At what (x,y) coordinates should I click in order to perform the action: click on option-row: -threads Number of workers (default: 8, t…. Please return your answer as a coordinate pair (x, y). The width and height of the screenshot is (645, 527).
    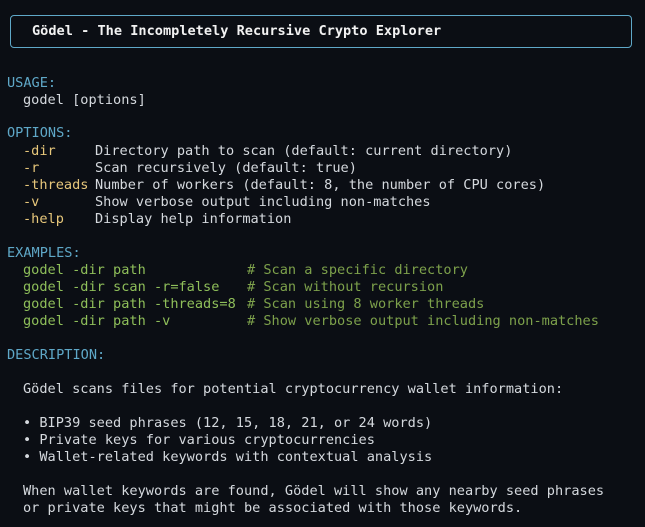
    Looking at the image, I should click on (276, 185).